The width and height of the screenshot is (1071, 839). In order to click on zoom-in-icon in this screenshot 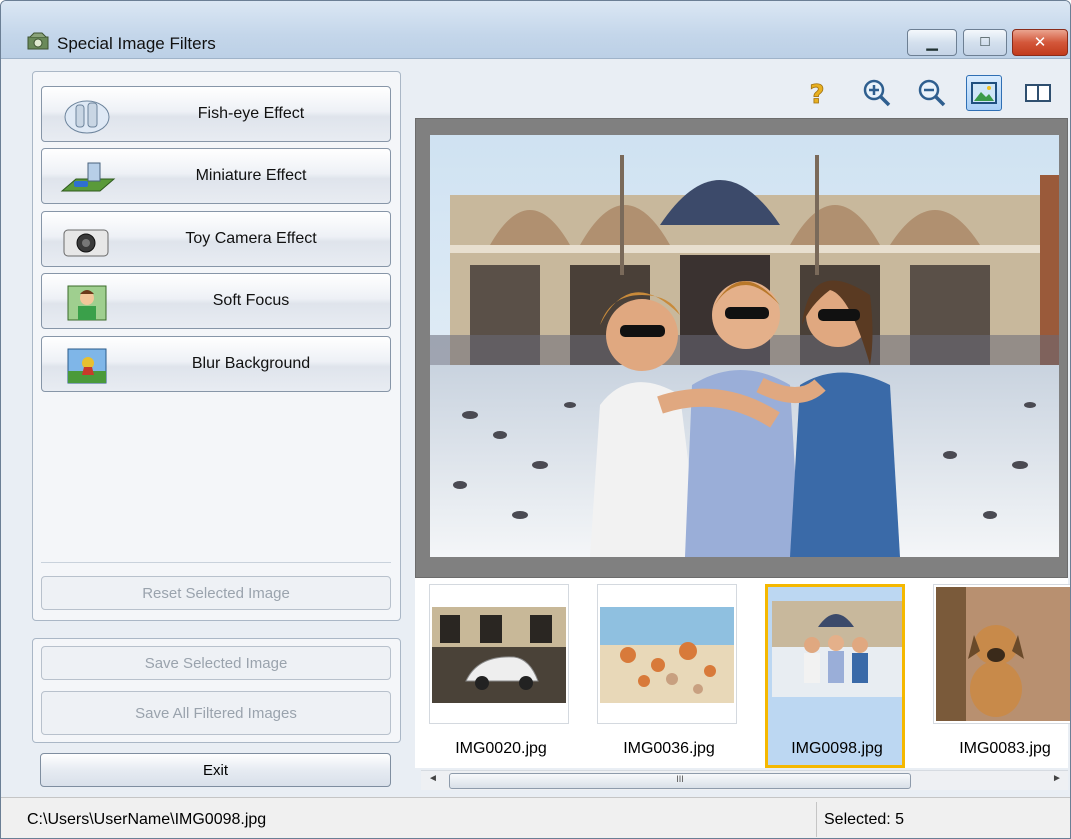, I will do `click(877, 93)`.